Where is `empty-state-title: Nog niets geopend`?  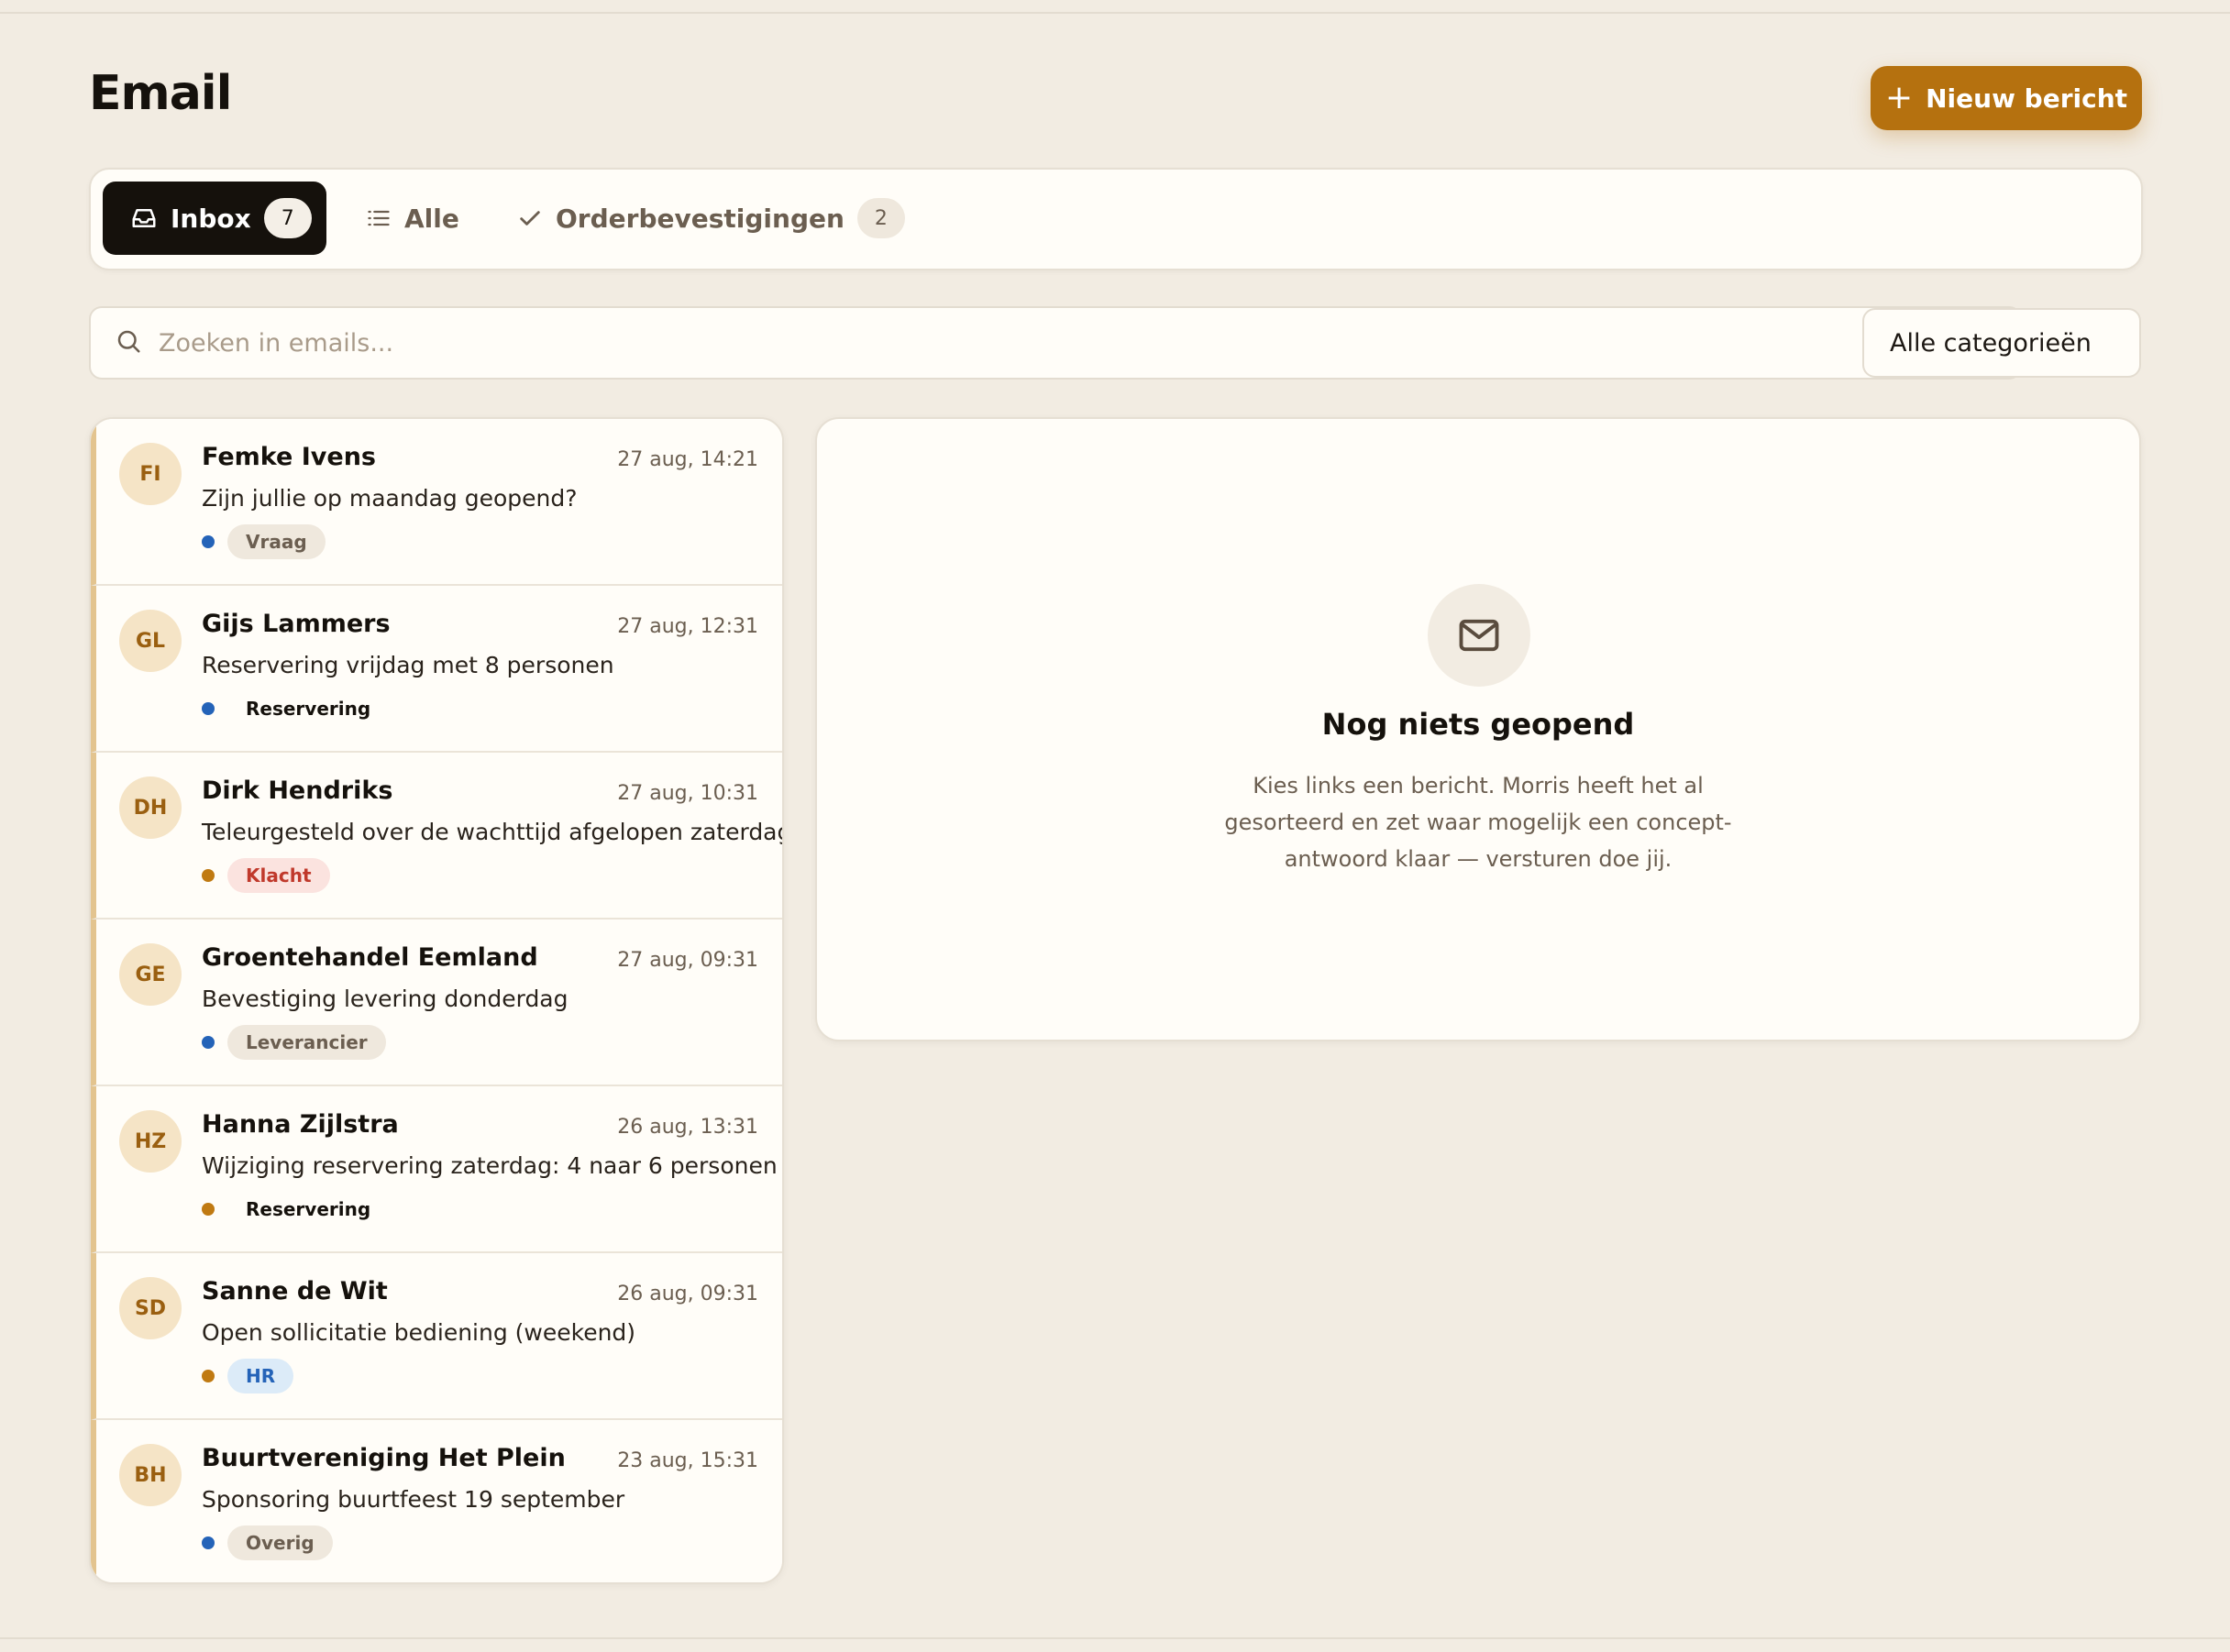
empty-state-title: Nog niets geopend is located at coordinates (1478, 724).